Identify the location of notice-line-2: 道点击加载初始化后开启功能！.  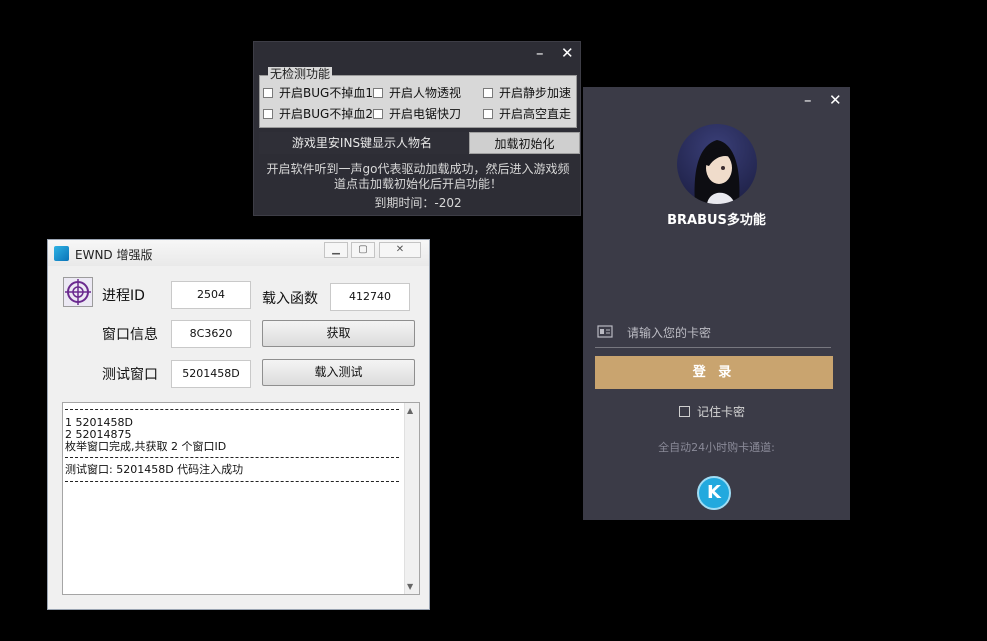
(417, 184).